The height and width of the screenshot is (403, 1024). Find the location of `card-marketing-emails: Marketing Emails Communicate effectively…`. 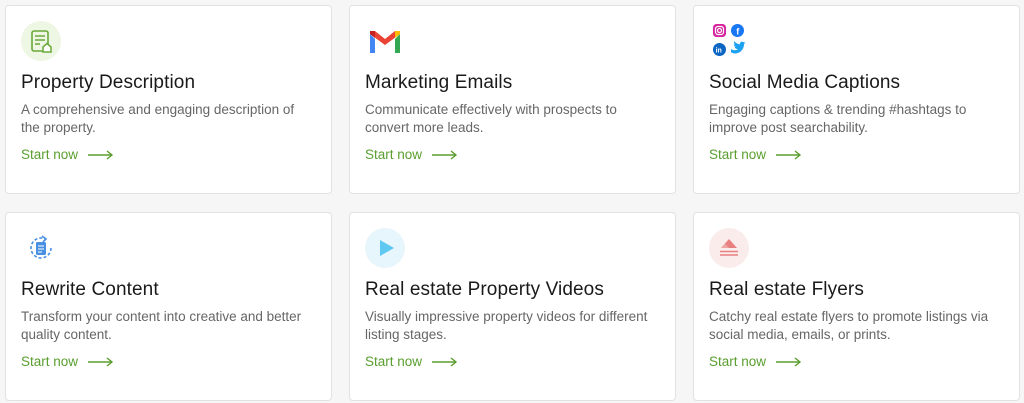

card-marketing-emails: Marketing Emails Communicate effectively… is located at coordinates (512, 99).